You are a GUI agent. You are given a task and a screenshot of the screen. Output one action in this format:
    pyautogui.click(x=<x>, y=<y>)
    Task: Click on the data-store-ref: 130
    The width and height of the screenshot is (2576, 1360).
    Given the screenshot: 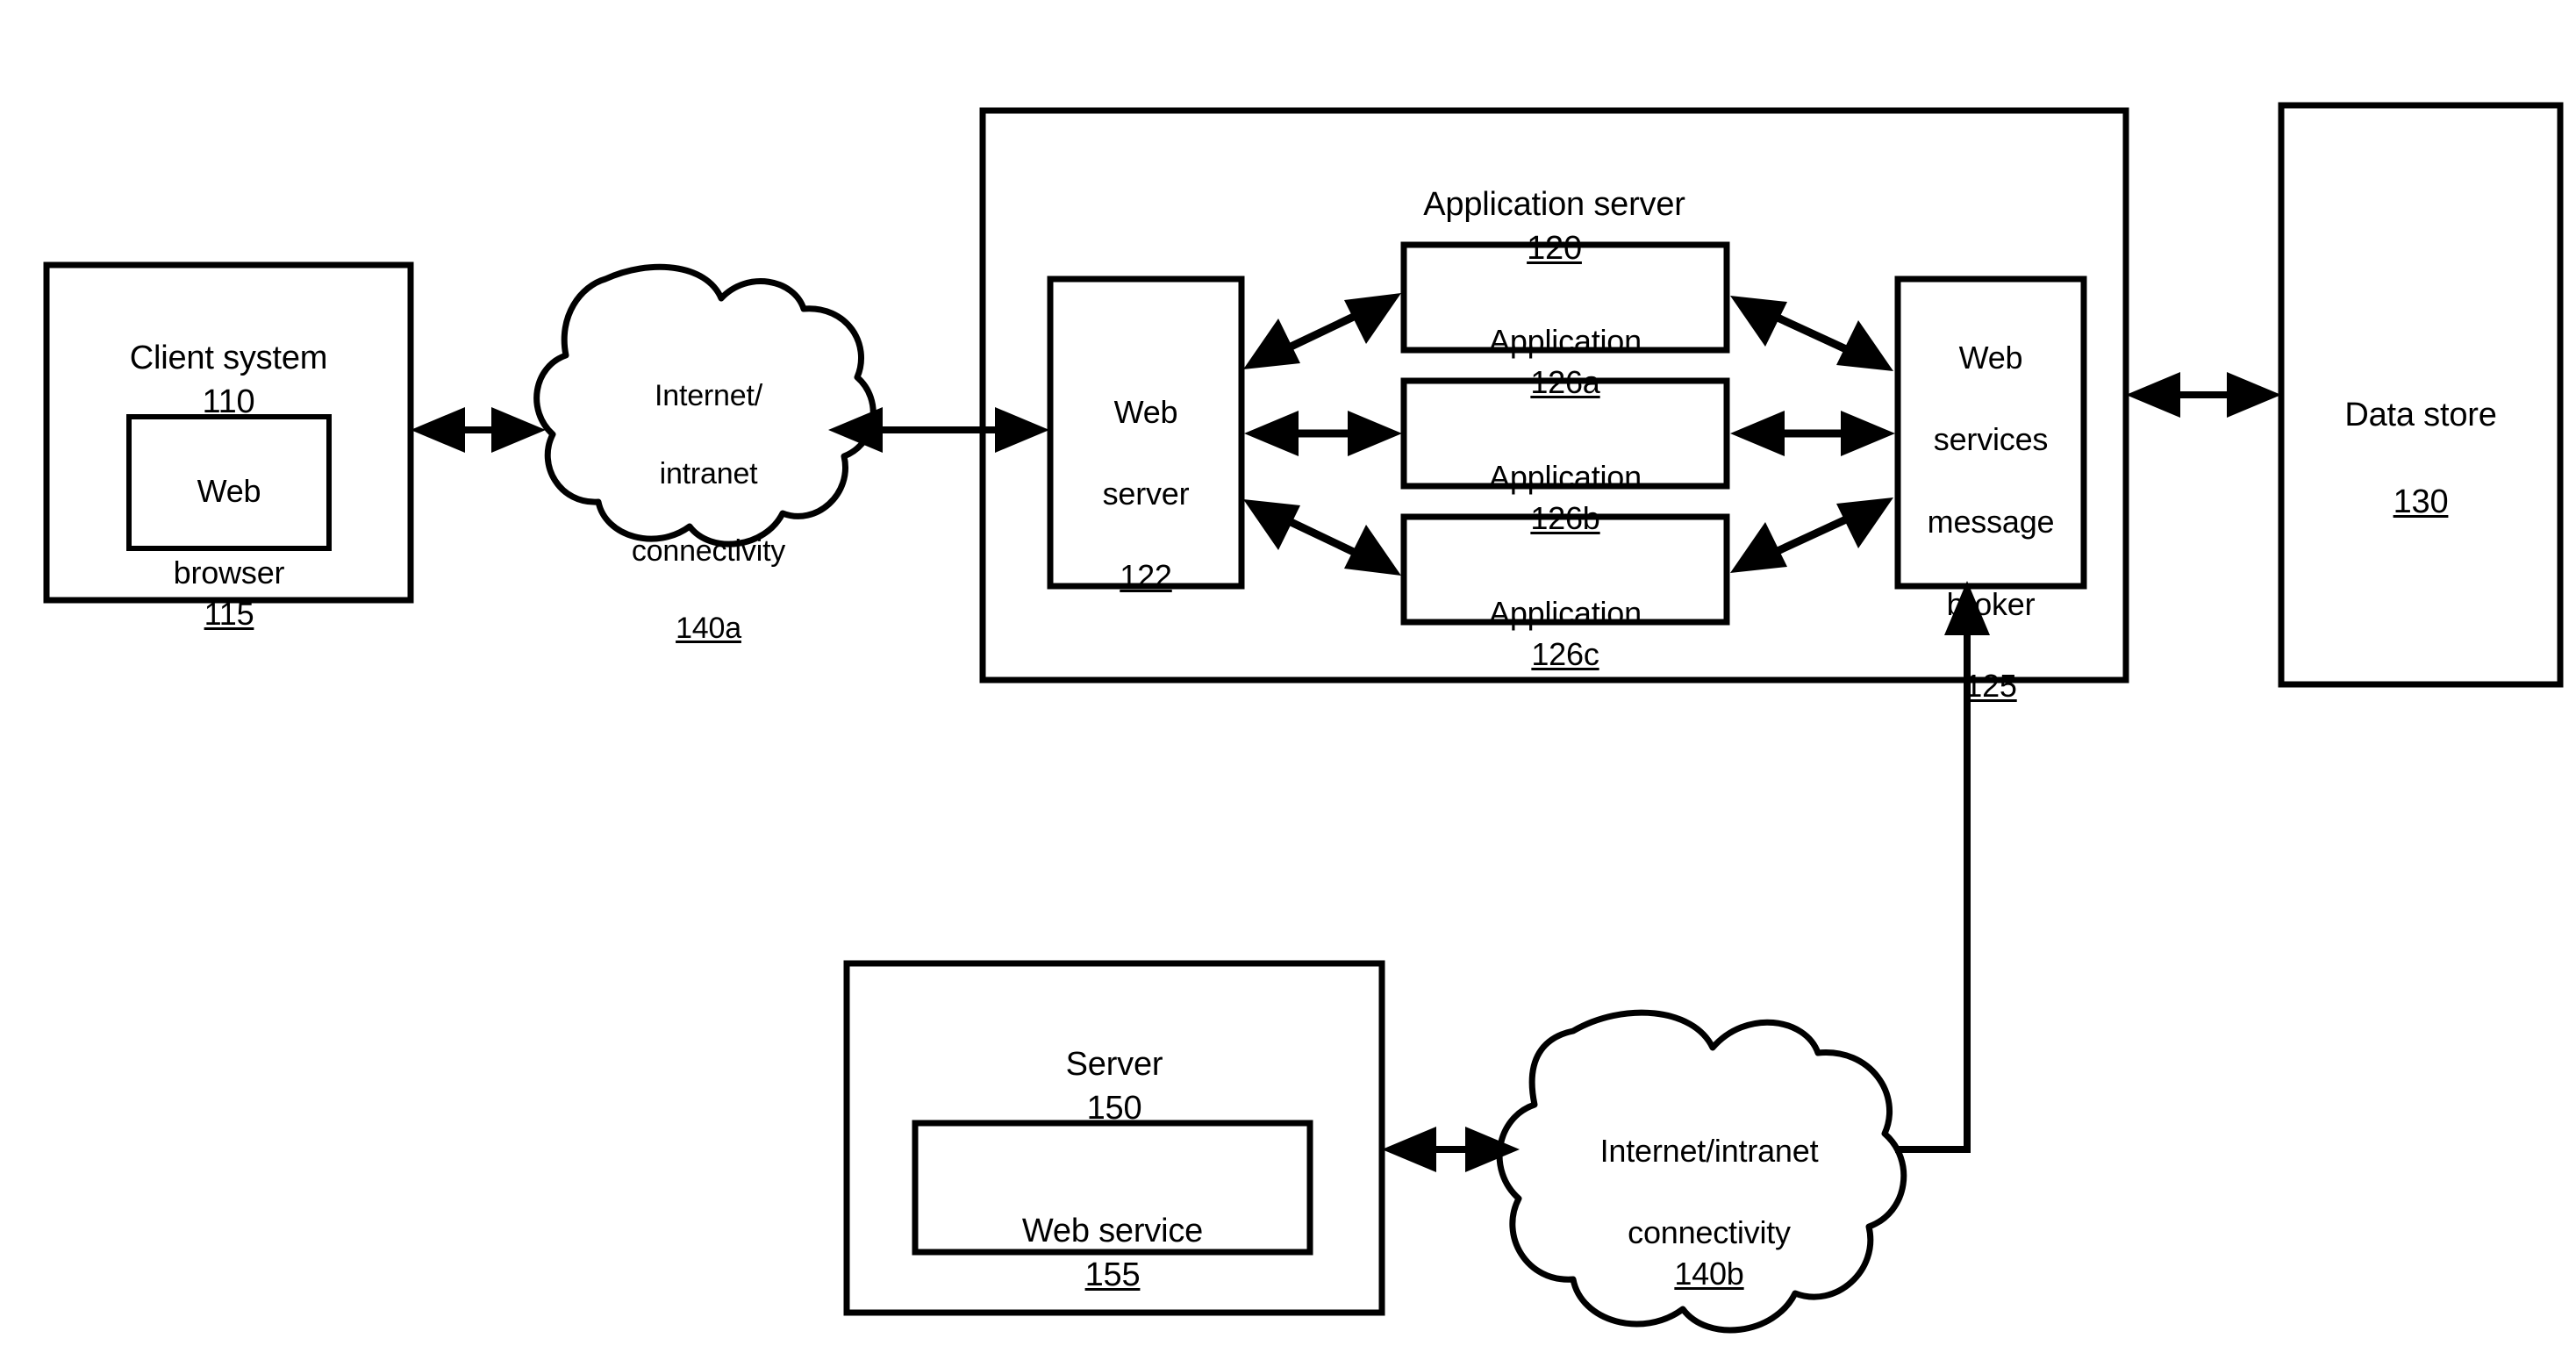 What is the action you would take?
    pyautogui.click(x=2421, y=502)
    